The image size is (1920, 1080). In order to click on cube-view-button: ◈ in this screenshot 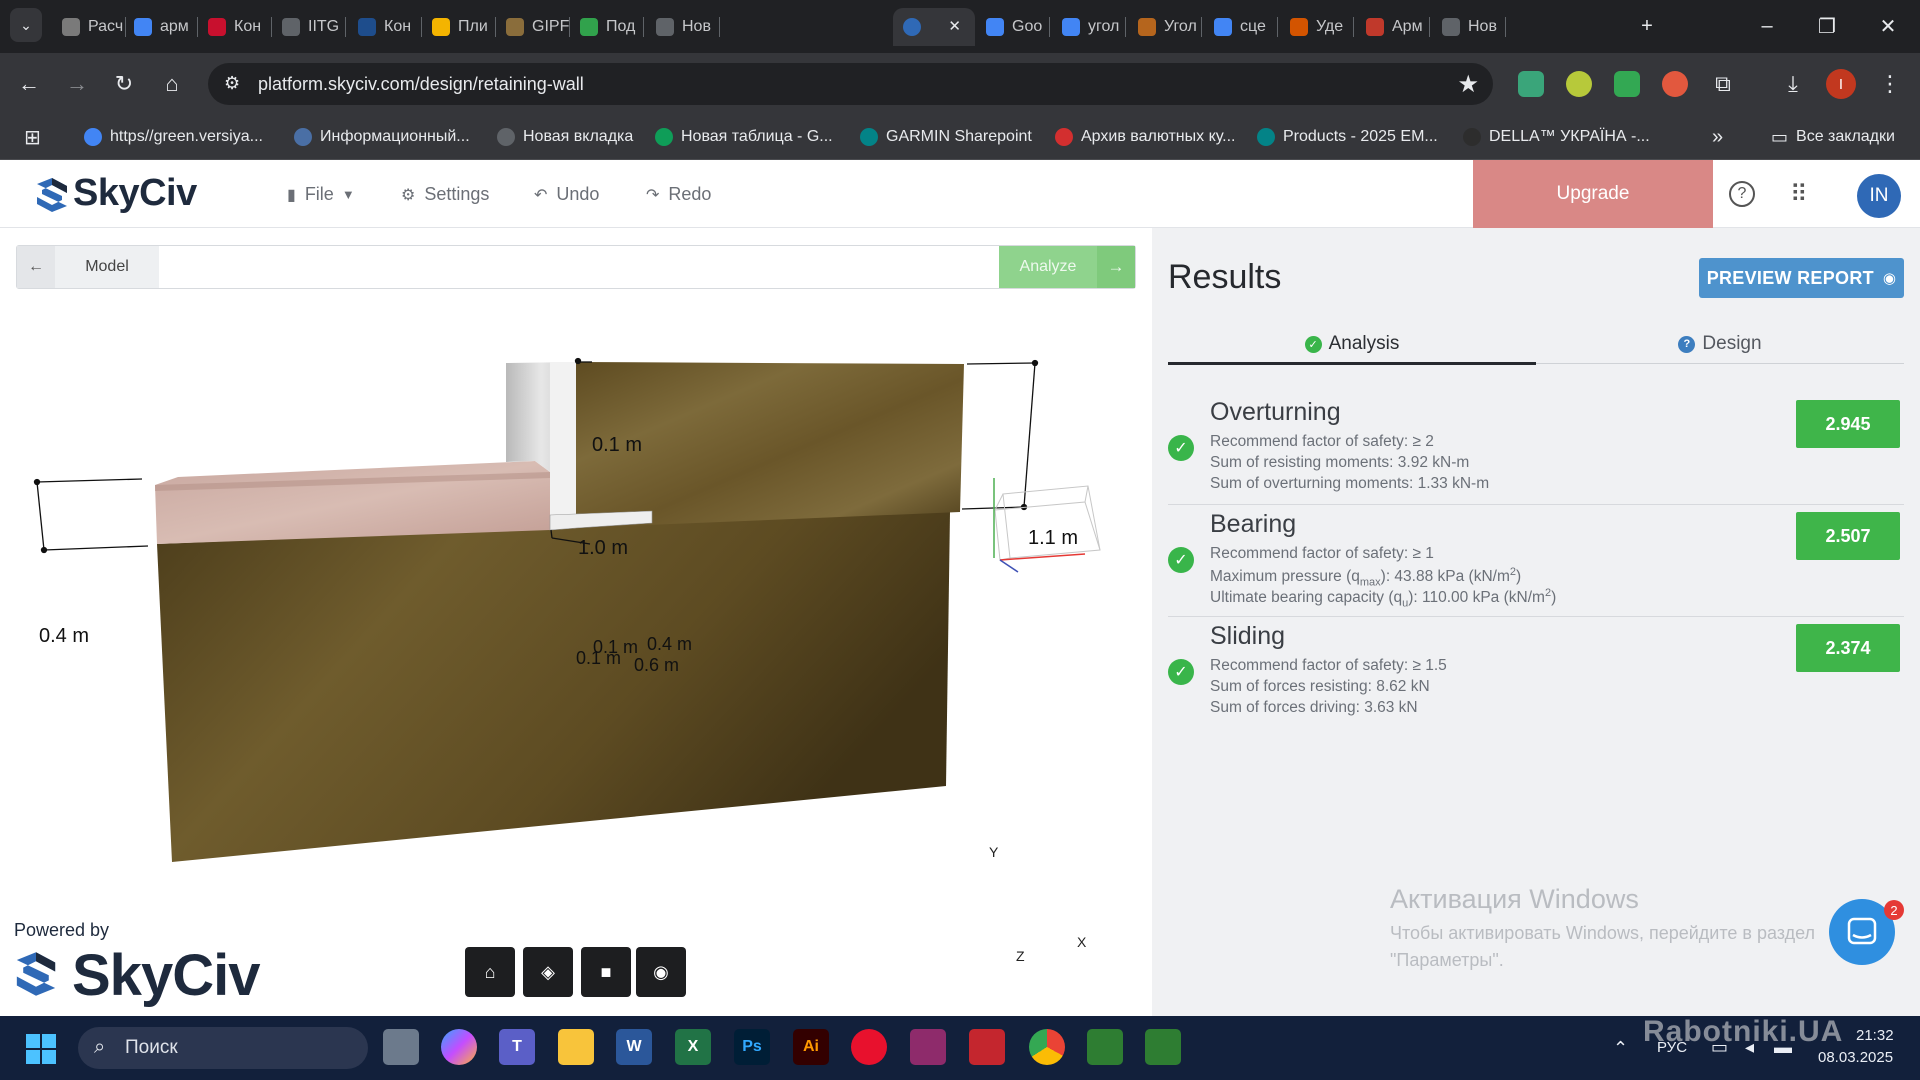, I will do `click(548, 972)`.